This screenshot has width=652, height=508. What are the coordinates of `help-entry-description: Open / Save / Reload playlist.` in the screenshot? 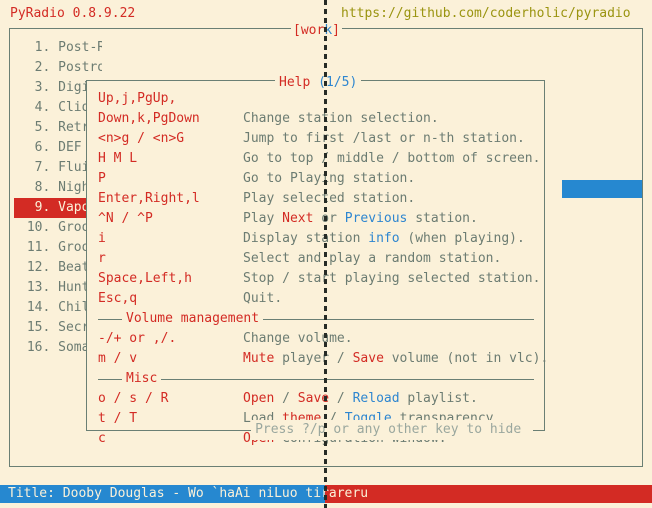 It's located at (360, 398).